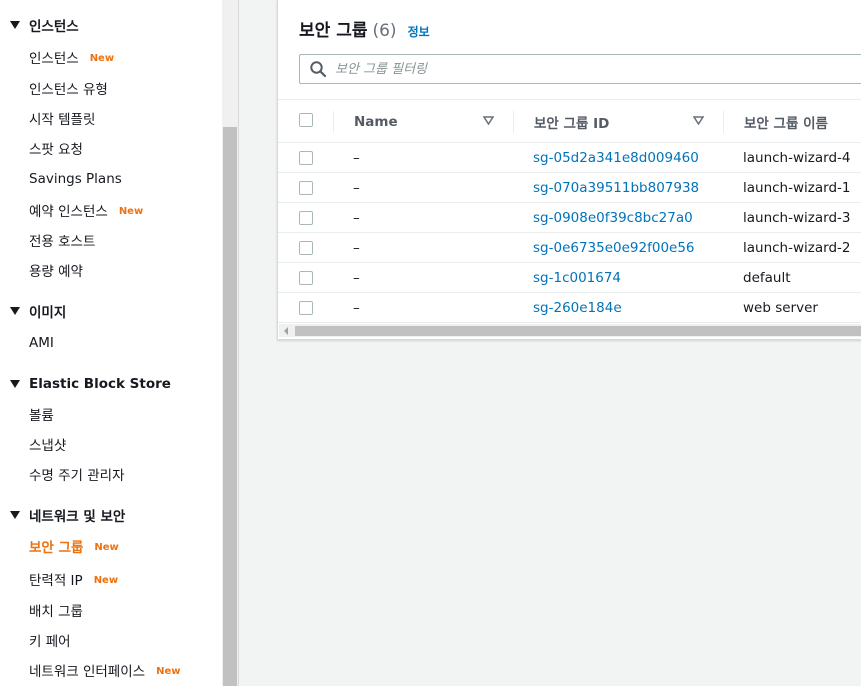 Image resolution: width=861 pixels, height=686 pixels. What do you see at coordinates (578, 331) in the screenshot?
I see `scrollbar-thumb` at bounding box center [578, 331].